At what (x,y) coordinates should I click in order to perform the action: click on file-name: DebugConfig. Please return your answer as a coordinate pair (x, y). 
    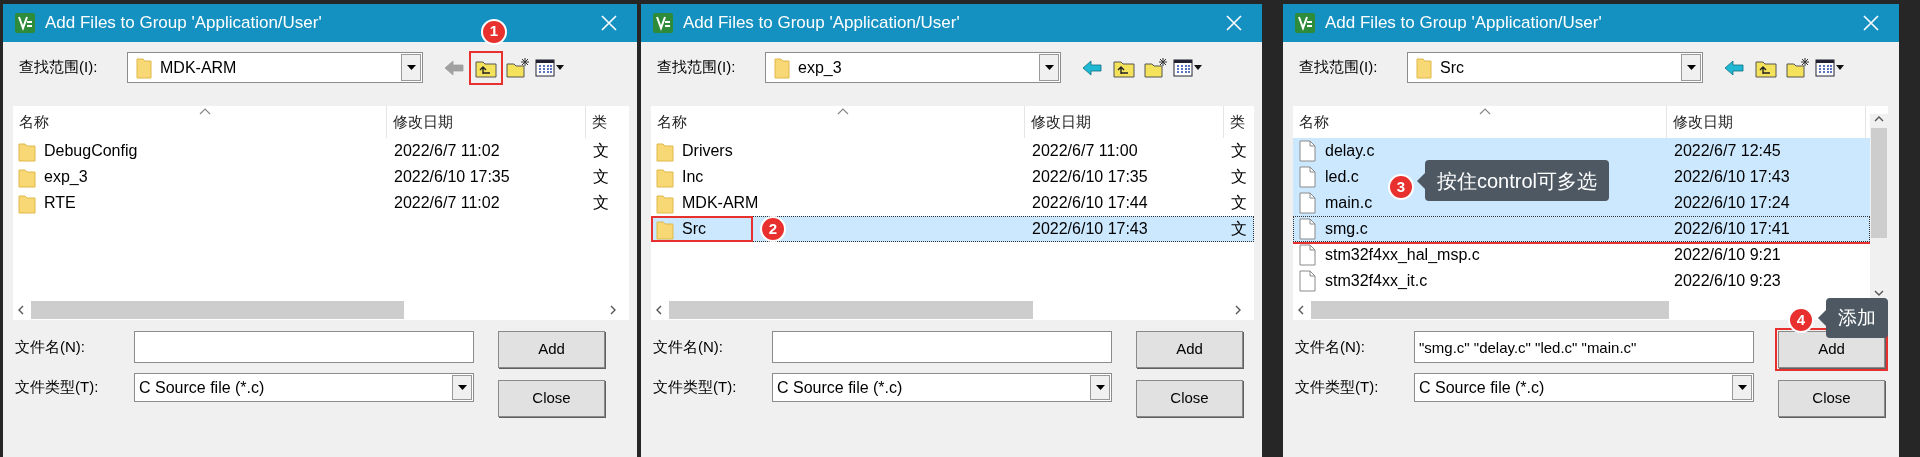
    Looking at the image, I should click on (91, 151).